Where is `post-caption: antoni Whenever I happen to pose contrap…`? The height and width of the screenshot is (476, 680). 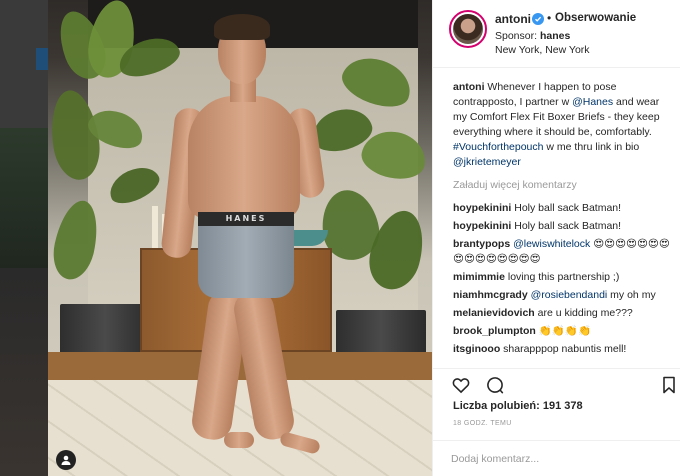
post-caption: antoni Whenever I happen to pose contrap… is located at coordinates (564, 125).